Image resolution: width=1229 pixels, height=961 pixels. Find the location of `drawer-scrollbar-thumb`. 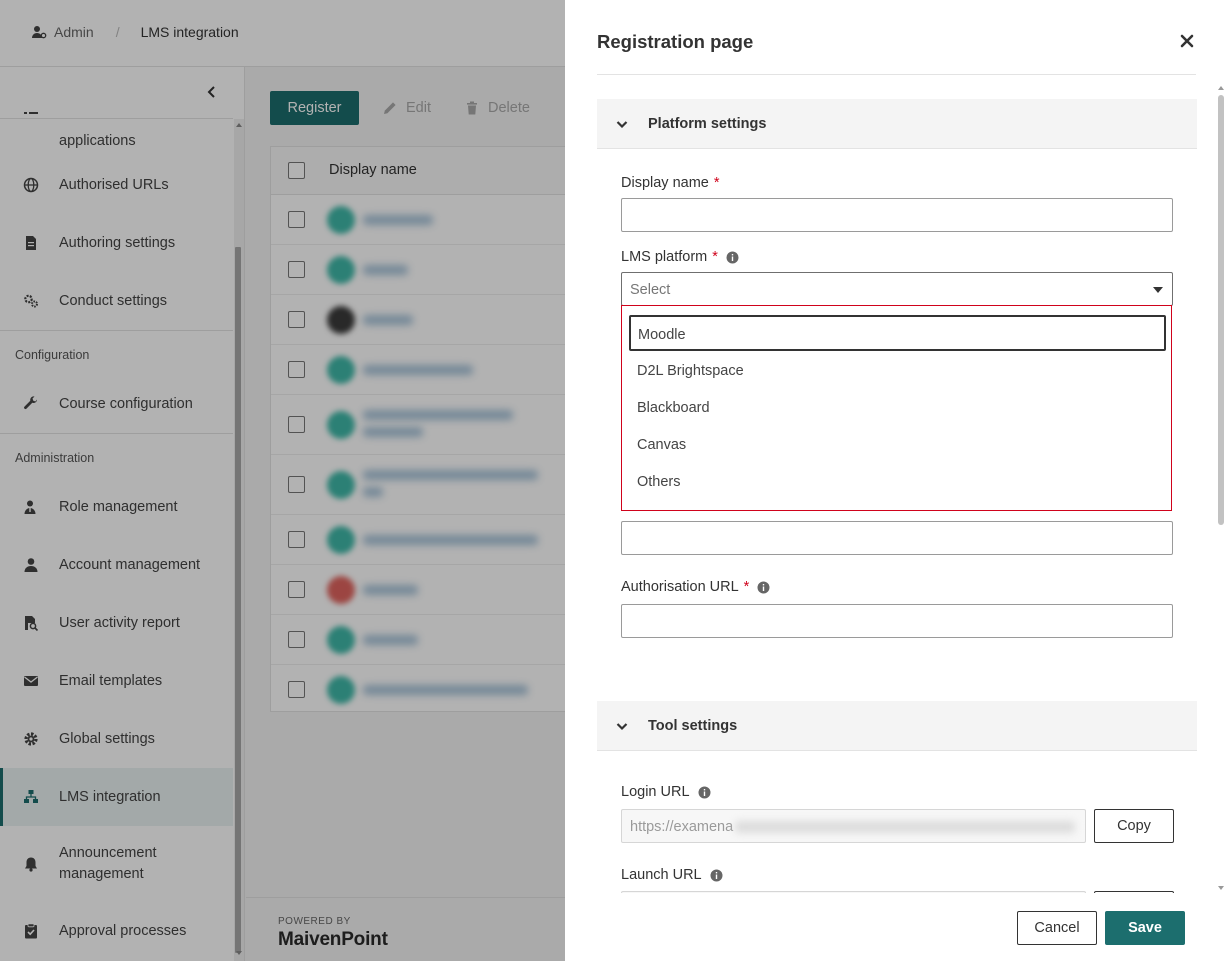

drawer-scrollbar-thumb is located at coordinates (1221, 310).